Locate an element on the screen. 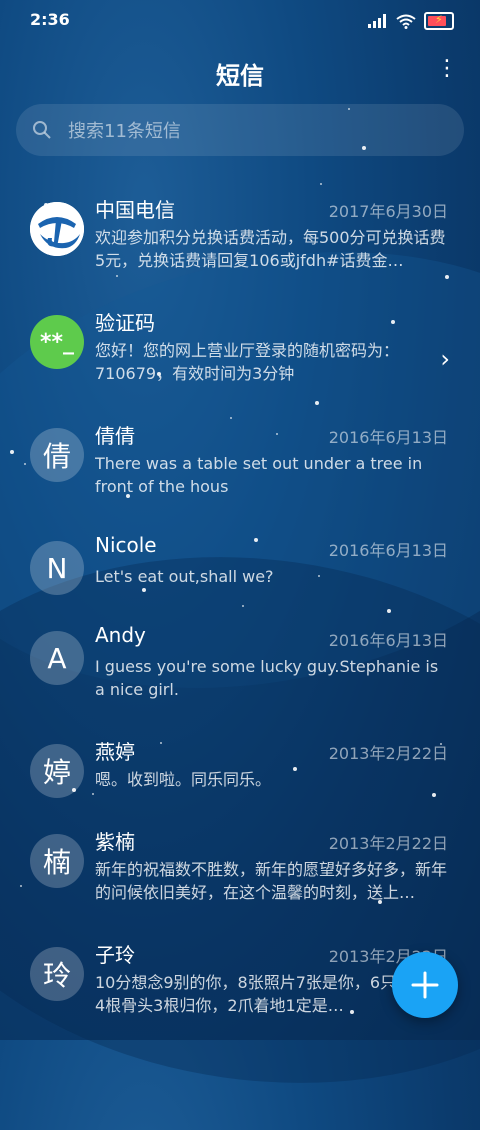 This screenshot has width=480, height=1130. message-date: 2017年6月30日 is located at coordinates (388, 211).